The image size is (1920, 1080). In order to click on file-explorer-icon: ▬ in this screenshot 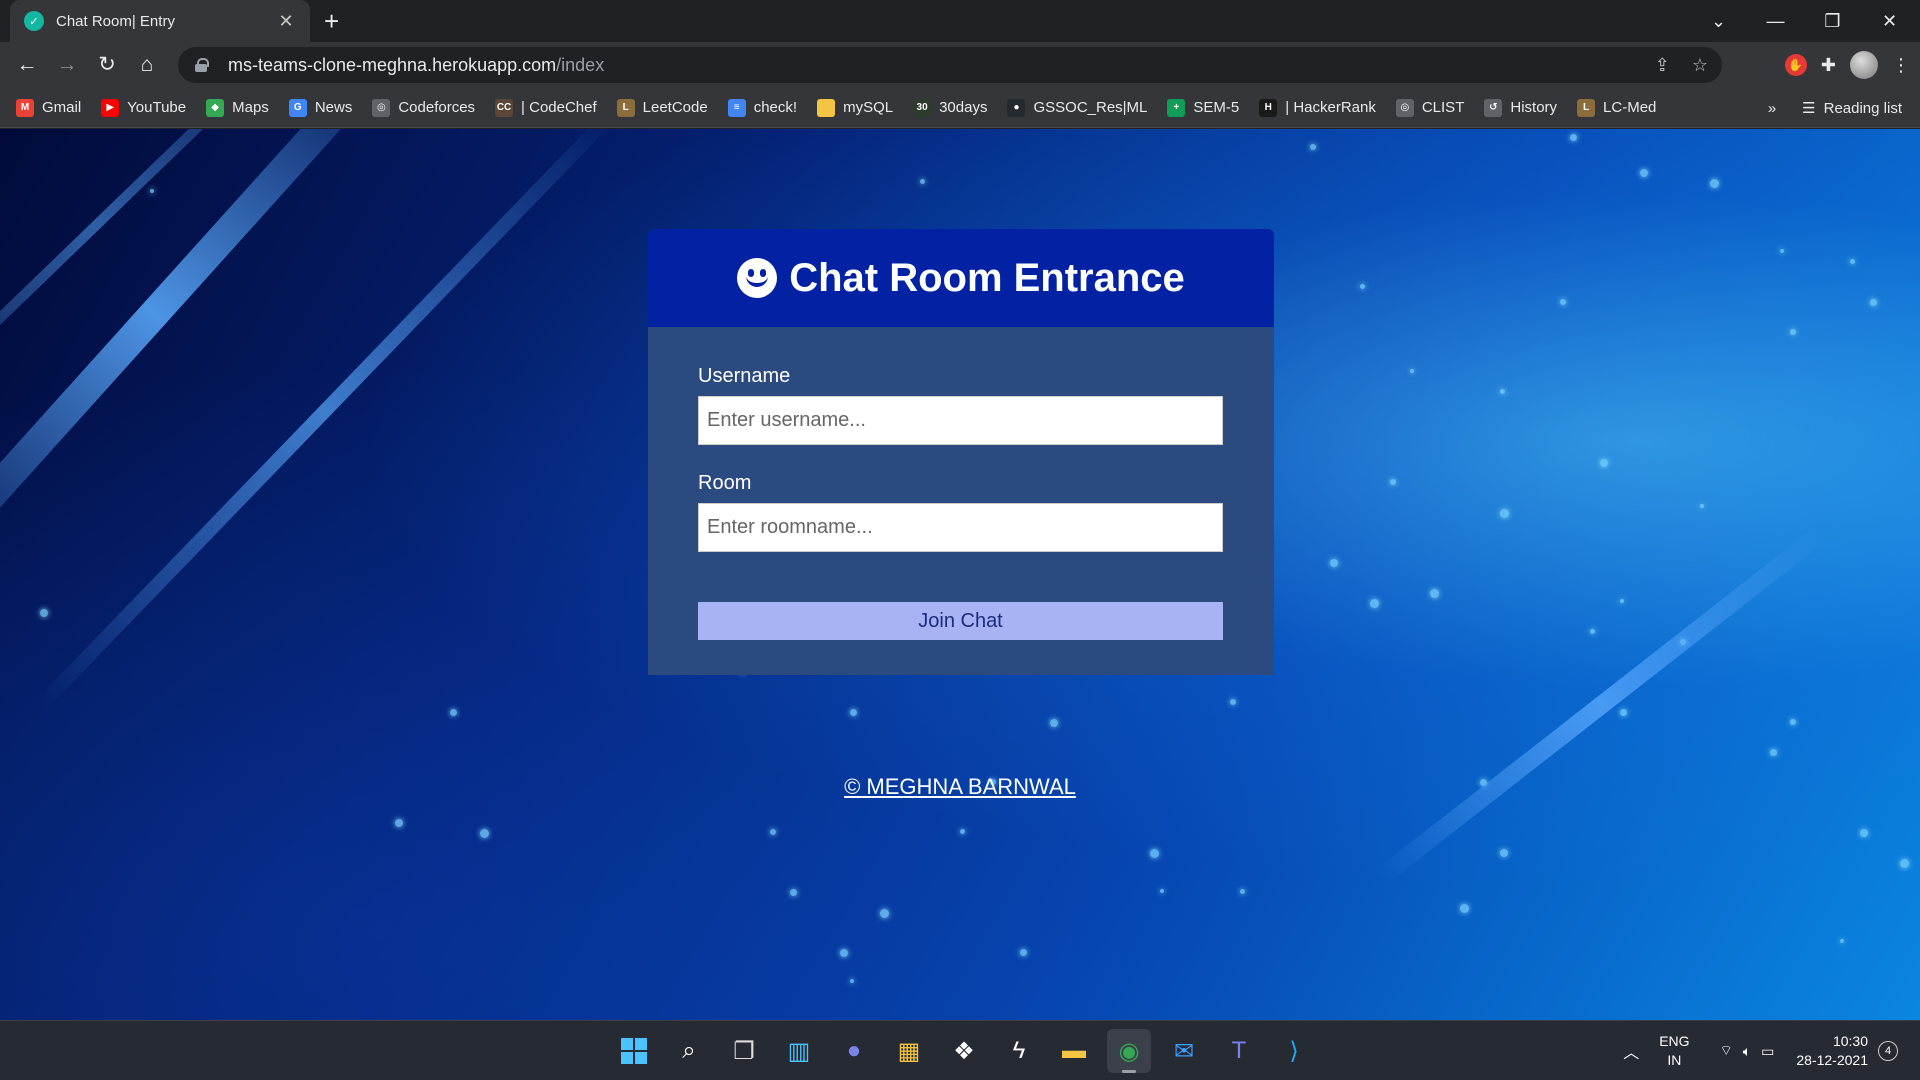, I will do `click(1074, 1051)`.